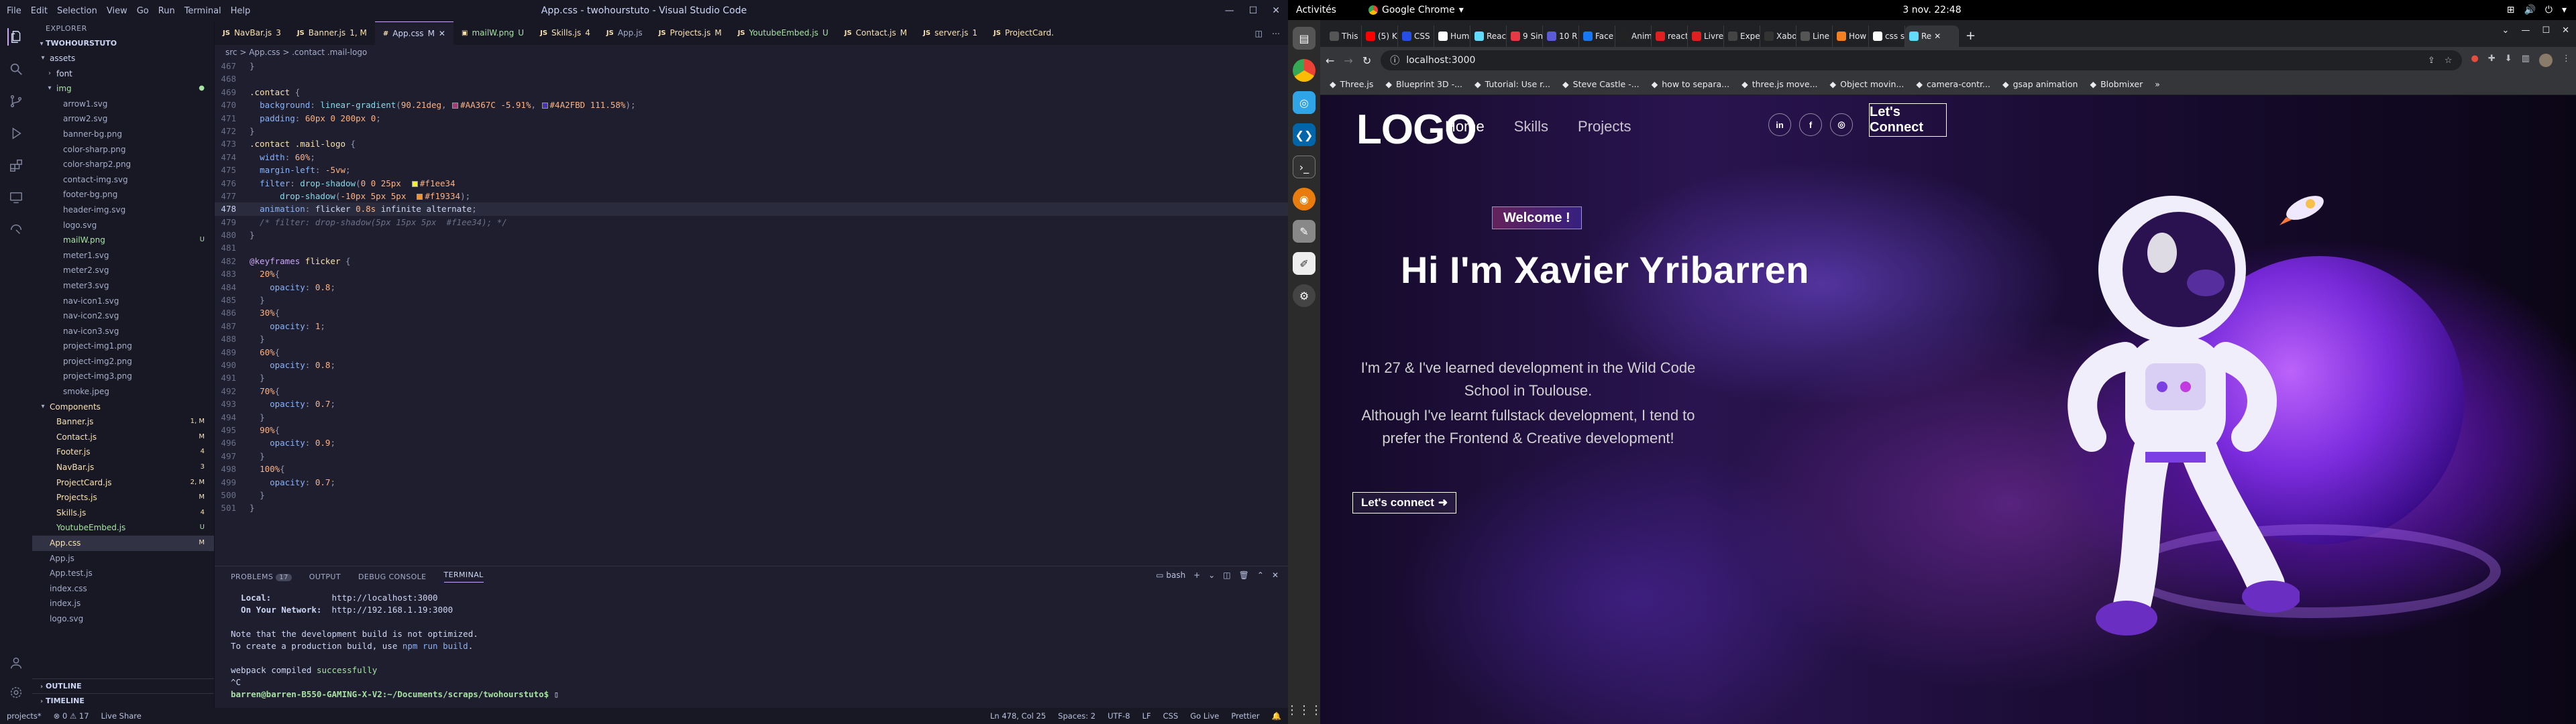  What do you see at coordinates (1970, 38) in the screenshot?
I see `new-tab-button: +` at bounding box center [1970, 38].